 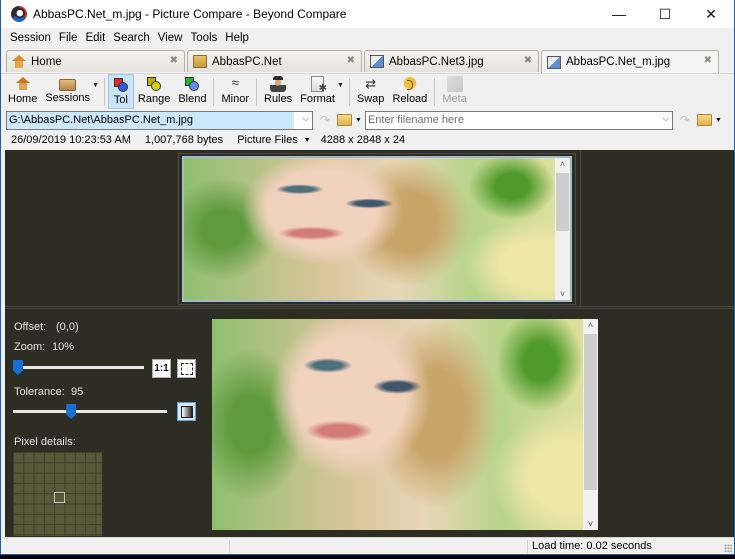 What do you see at coordinates (184, 140) in the screenshot?
I see `file-size: 1,007,768 bytes` at bounding box center [184, 140].